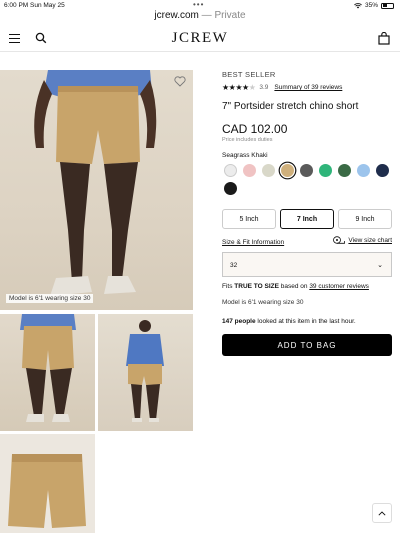 The width and height of the screenshot is (400, 533). I want to click on tab-dots: •••, so click(198, 4).